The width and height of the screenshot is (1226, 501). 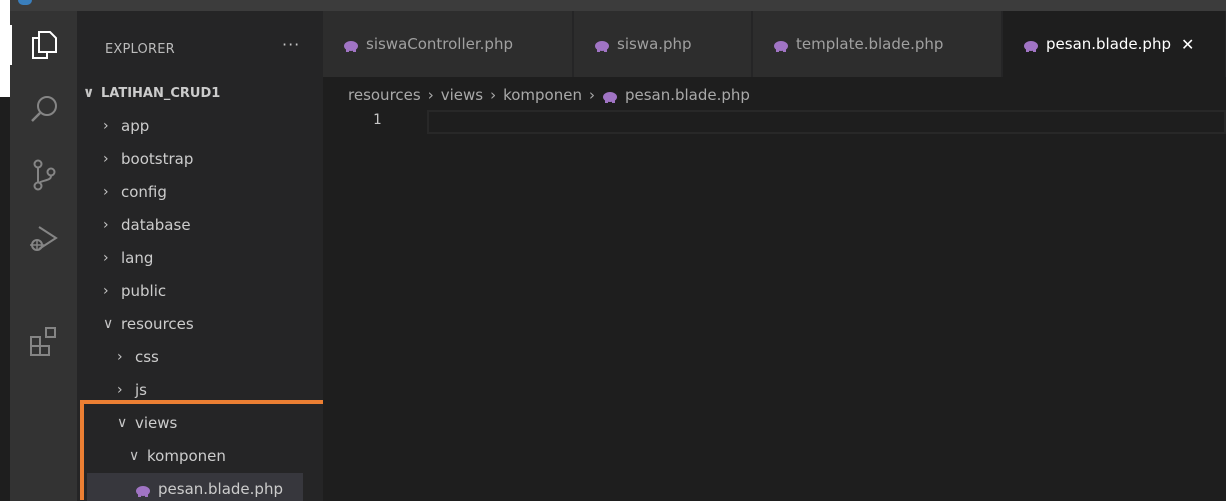 I want to click on explorer-files-icon, so click(x=43, y=45).